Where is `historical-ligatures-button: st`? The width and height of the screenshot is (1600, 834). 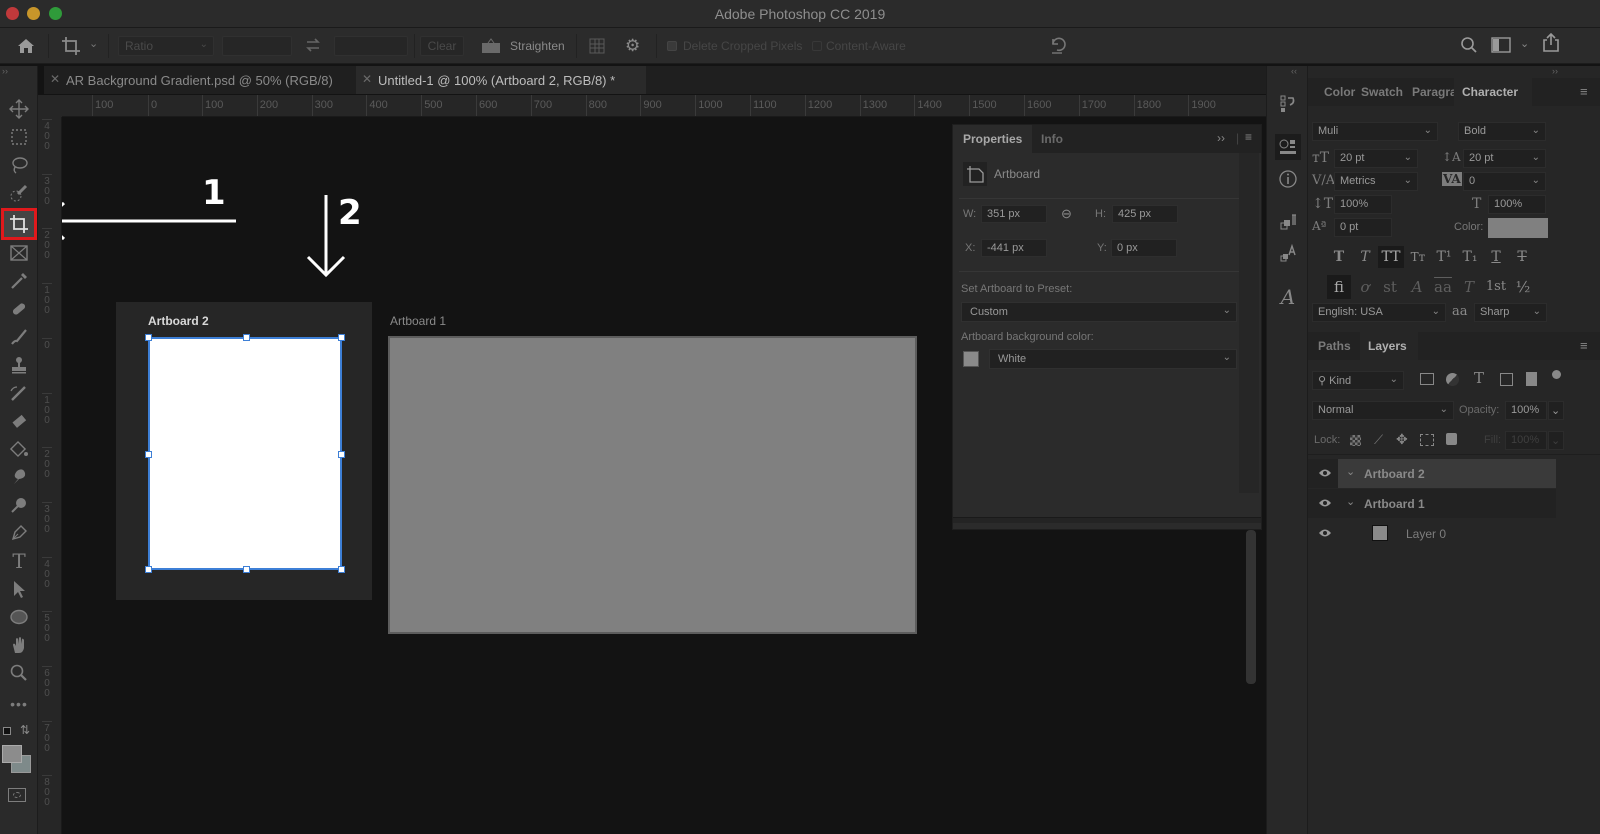 historical-ligatures-button: st is located at coordinates (1390, 287).